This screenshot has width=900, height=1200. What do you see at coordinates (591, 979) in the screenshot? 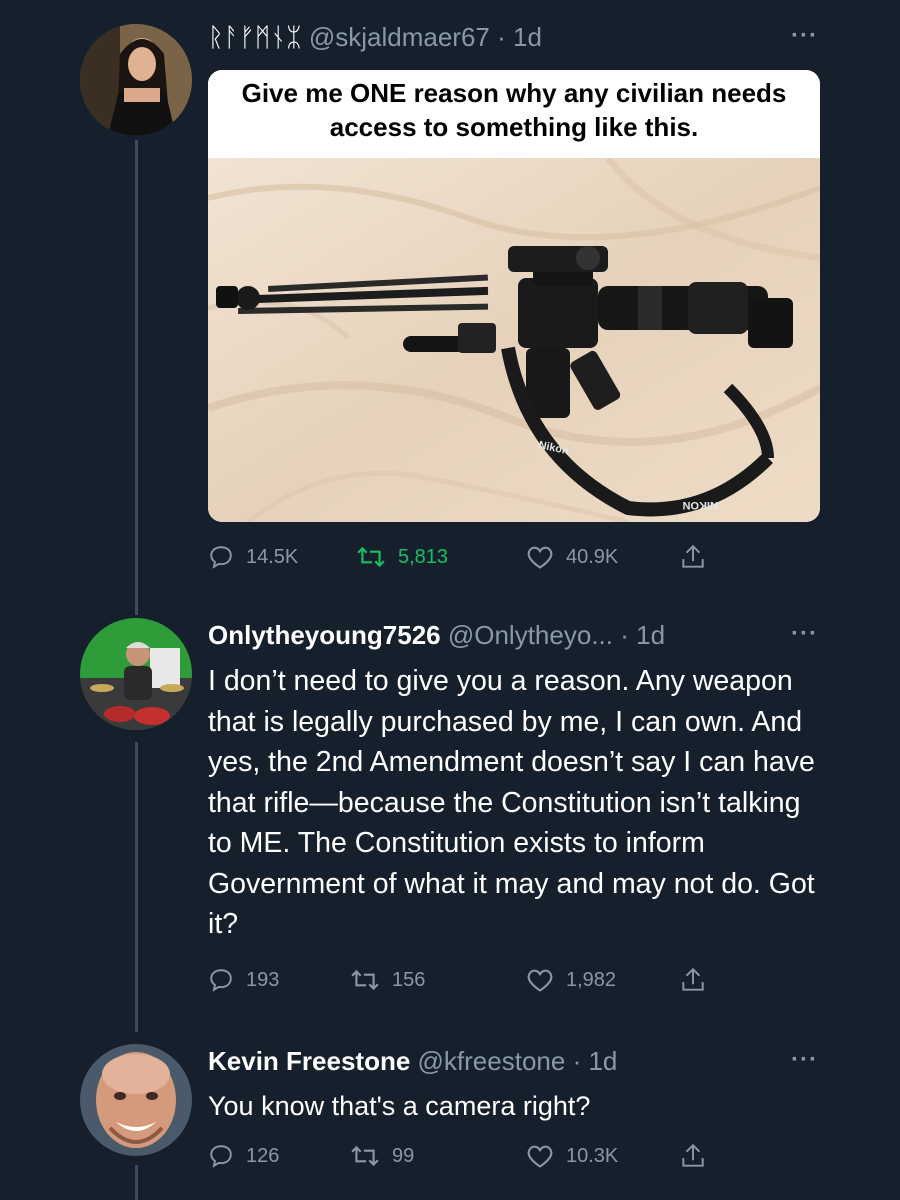
I see `like-count: 1,982` at bounding box center [591, 979].